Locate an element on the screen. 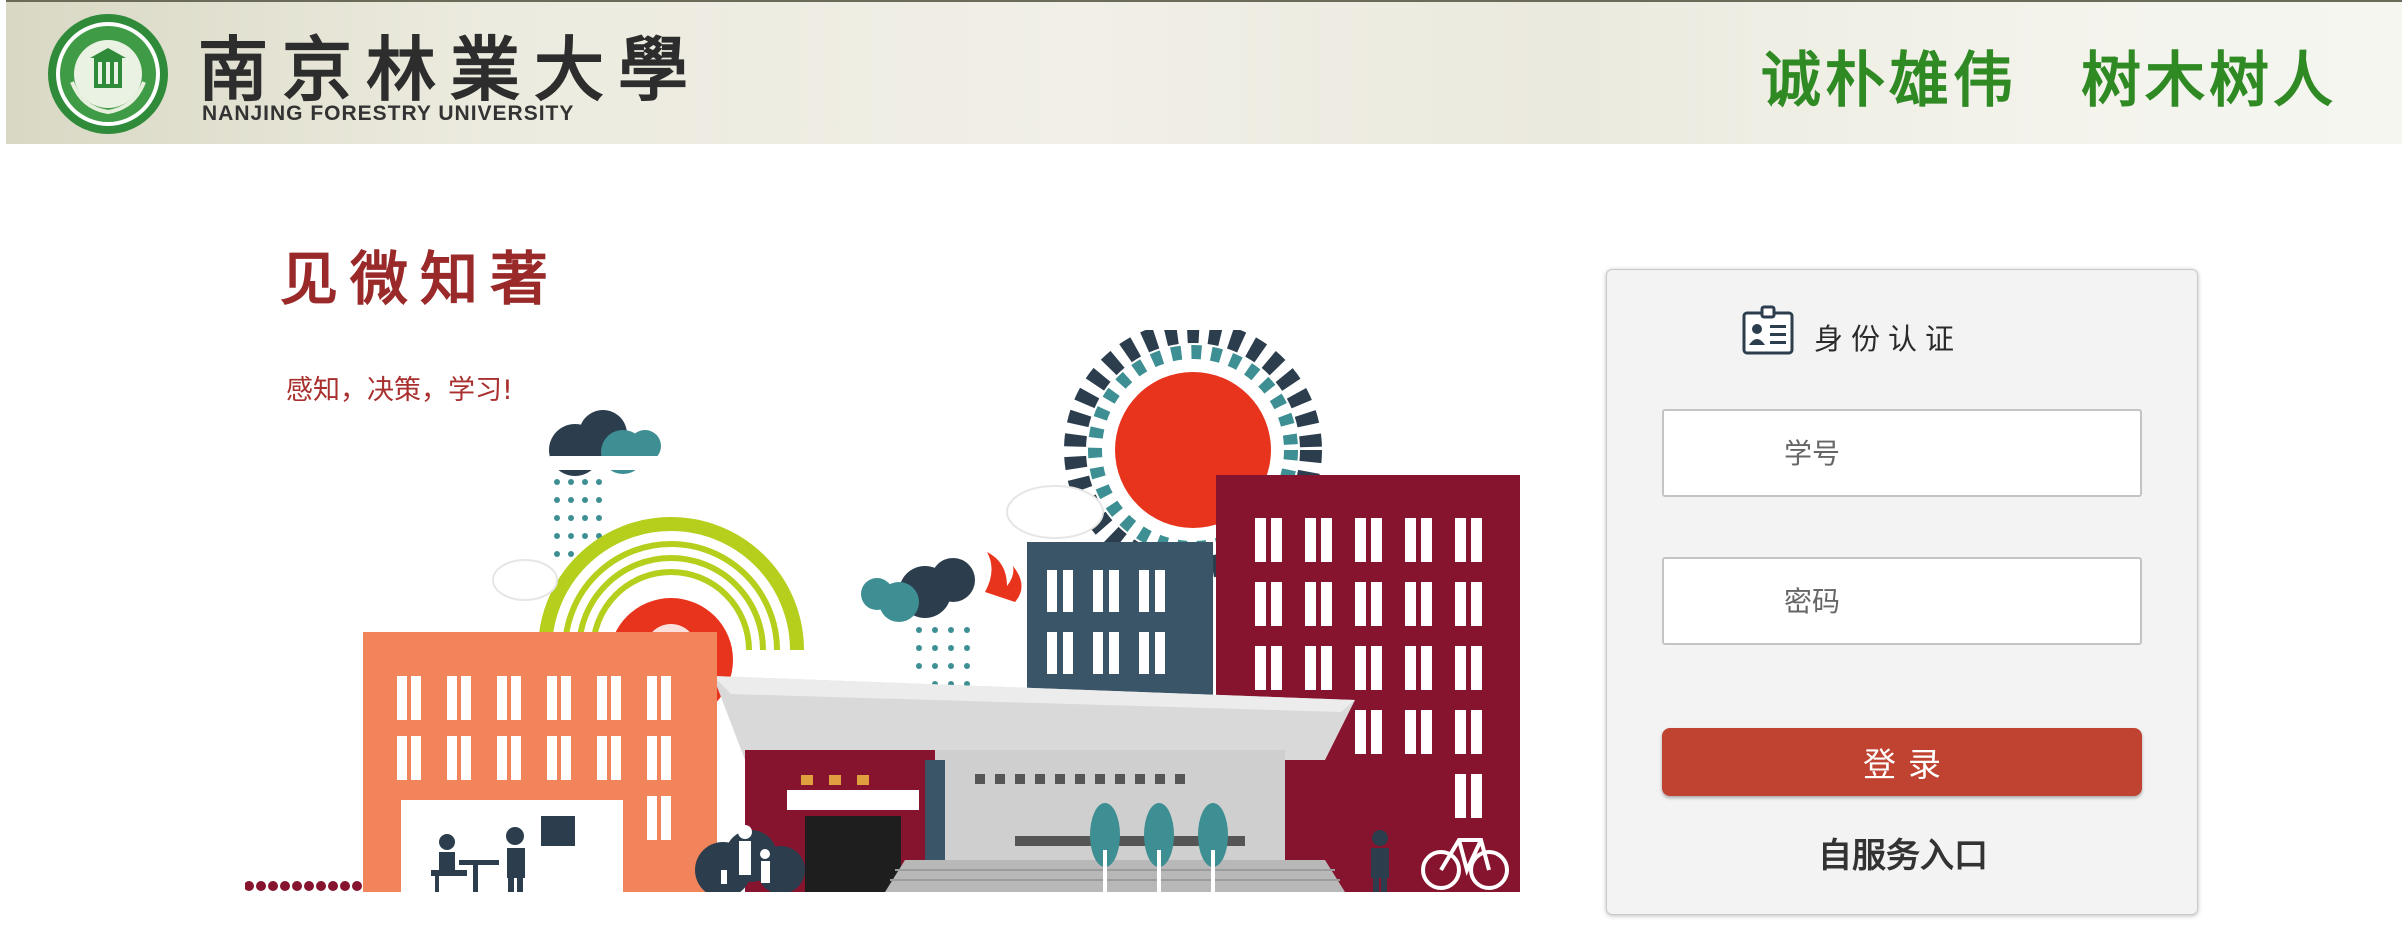  rain-cloud-middle is located at coordinates (941, 619).